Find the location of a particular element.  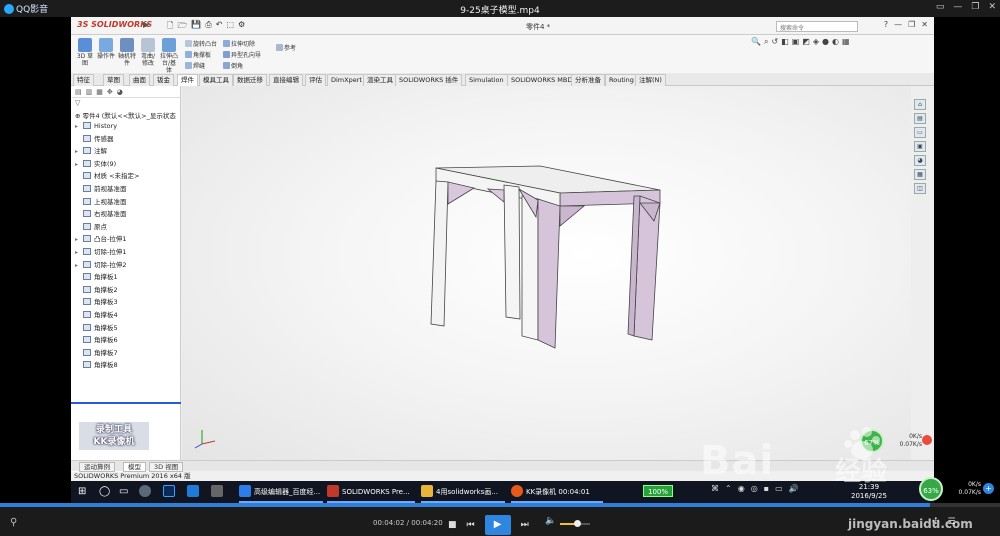

tab-7: 直接编辑 is located at coordinates (286, 80).